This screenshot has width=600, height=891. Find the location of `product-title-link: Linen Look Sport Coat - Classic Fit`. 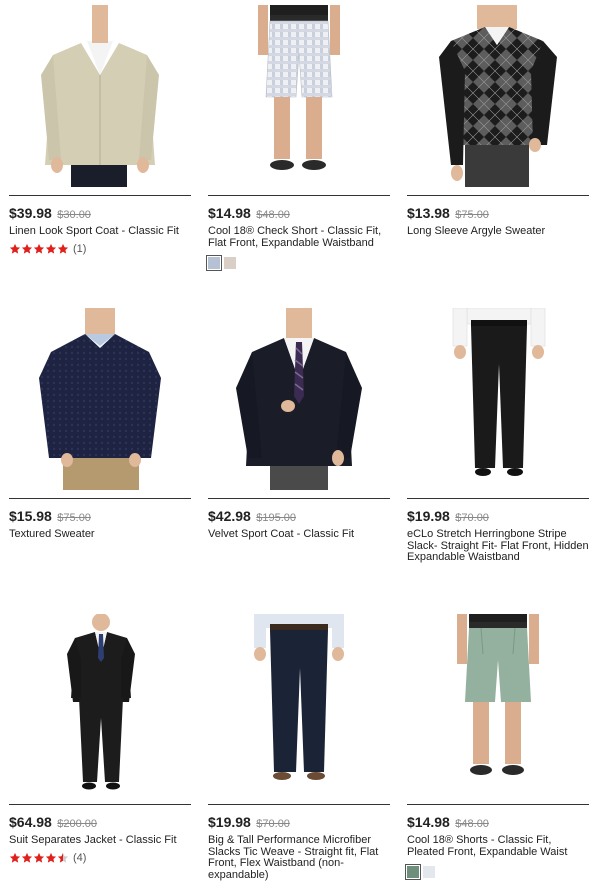

product-title-link: Linen Look Sport Coat - Classic Fit is located at coordinates (100, 231).